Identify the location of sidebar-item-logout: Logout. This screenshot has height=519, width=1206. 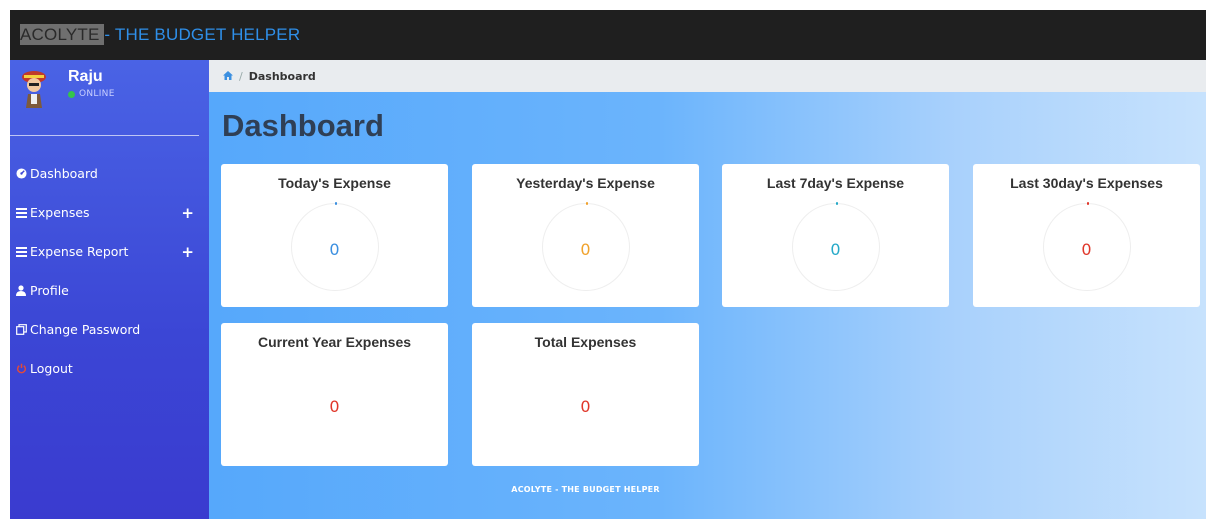
(109, 368).